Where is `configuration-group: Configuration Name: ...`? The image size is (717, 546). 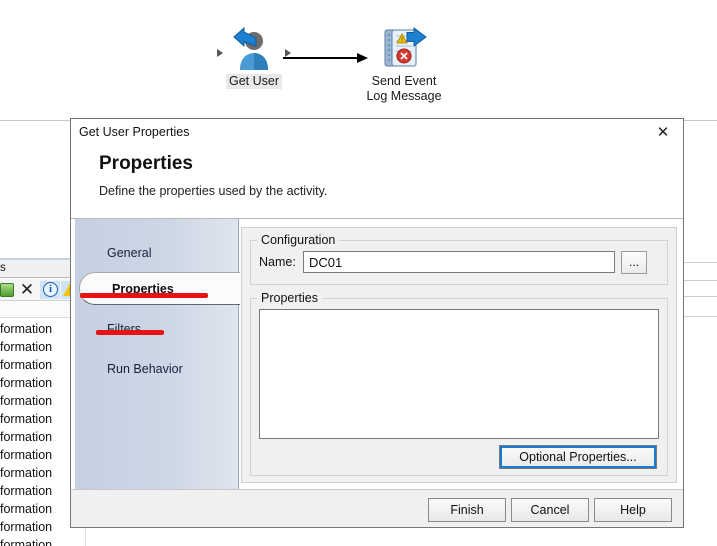 configuration-group: Configuration Name: ... is located at coordinates (459, 259).